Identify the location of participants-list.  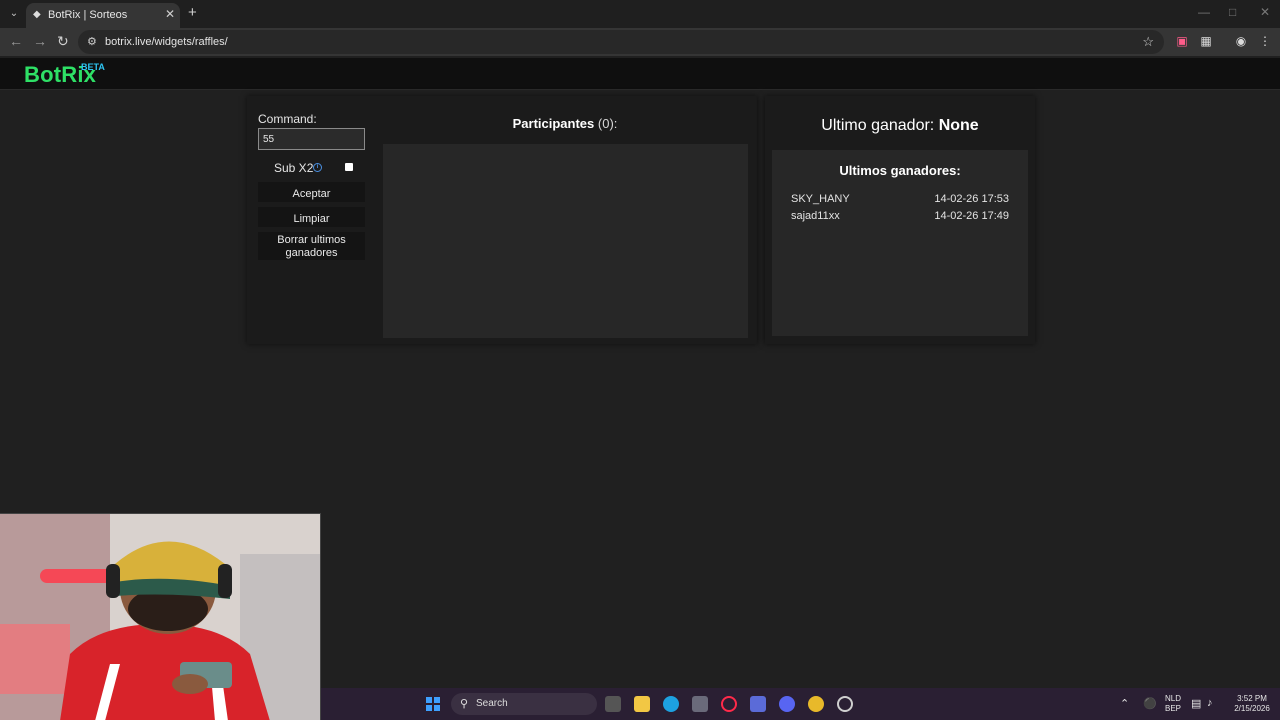
(565, 241).